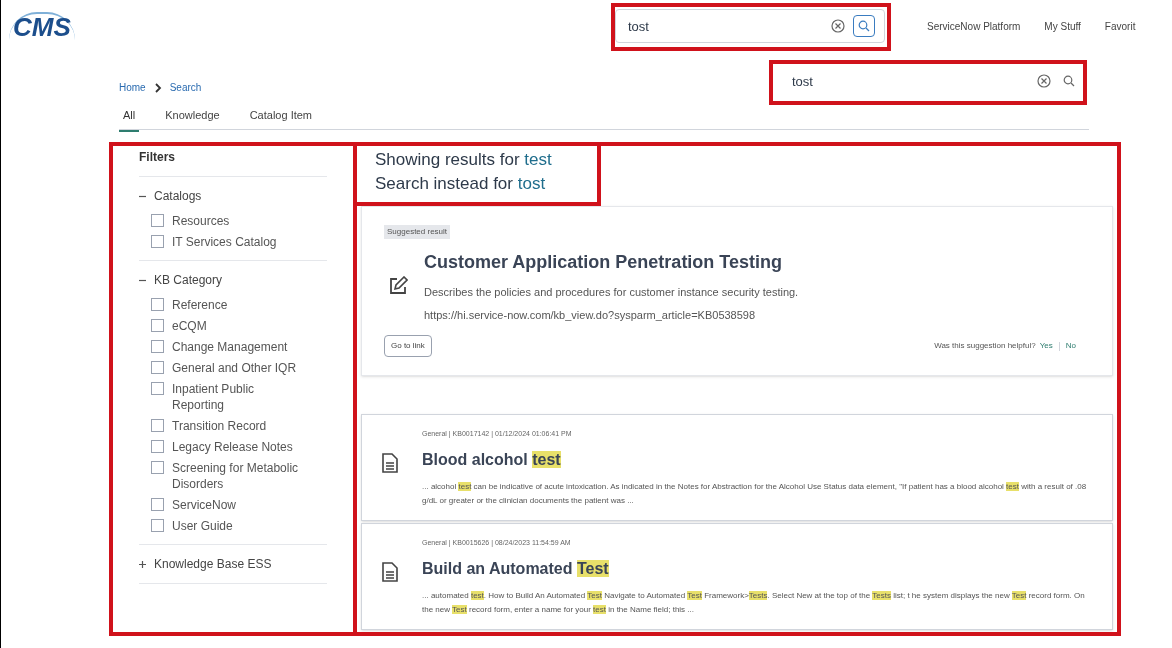  I want to click on filter-label: General and Other IQR, so click(235, 368).